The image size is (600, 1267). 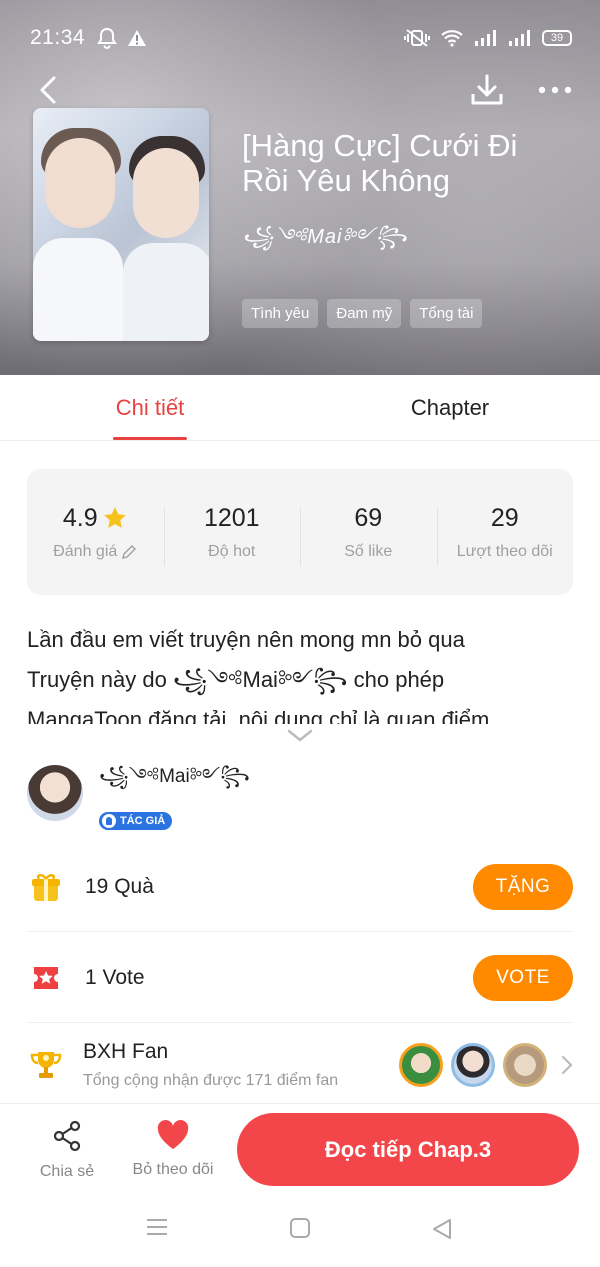 I want to click on tag: Đam mỹ, so click(x=364, y=313).